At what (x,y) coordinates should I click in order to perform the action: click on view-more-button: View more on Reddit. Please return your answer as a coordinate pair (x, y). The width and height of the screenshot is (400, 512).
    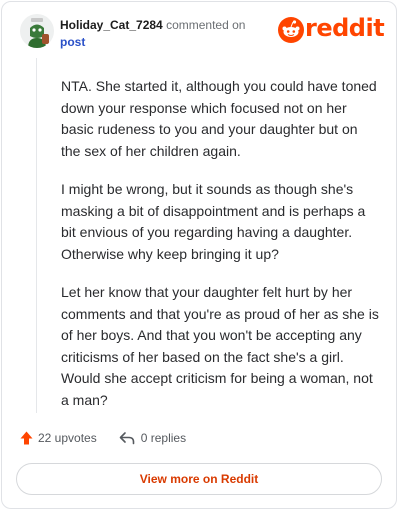
    Looking at the image, I should click on (199, 479).